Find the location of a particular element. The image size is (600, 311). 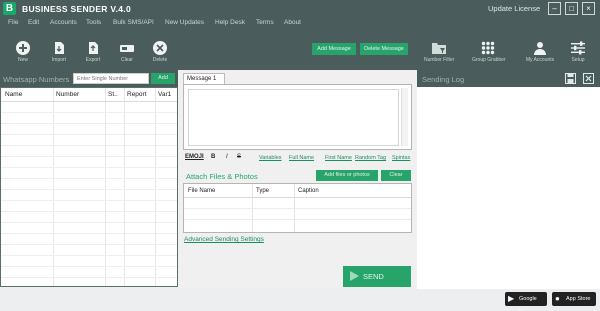

menu-new-updates: New Updates is located at coordinates (184, 22).